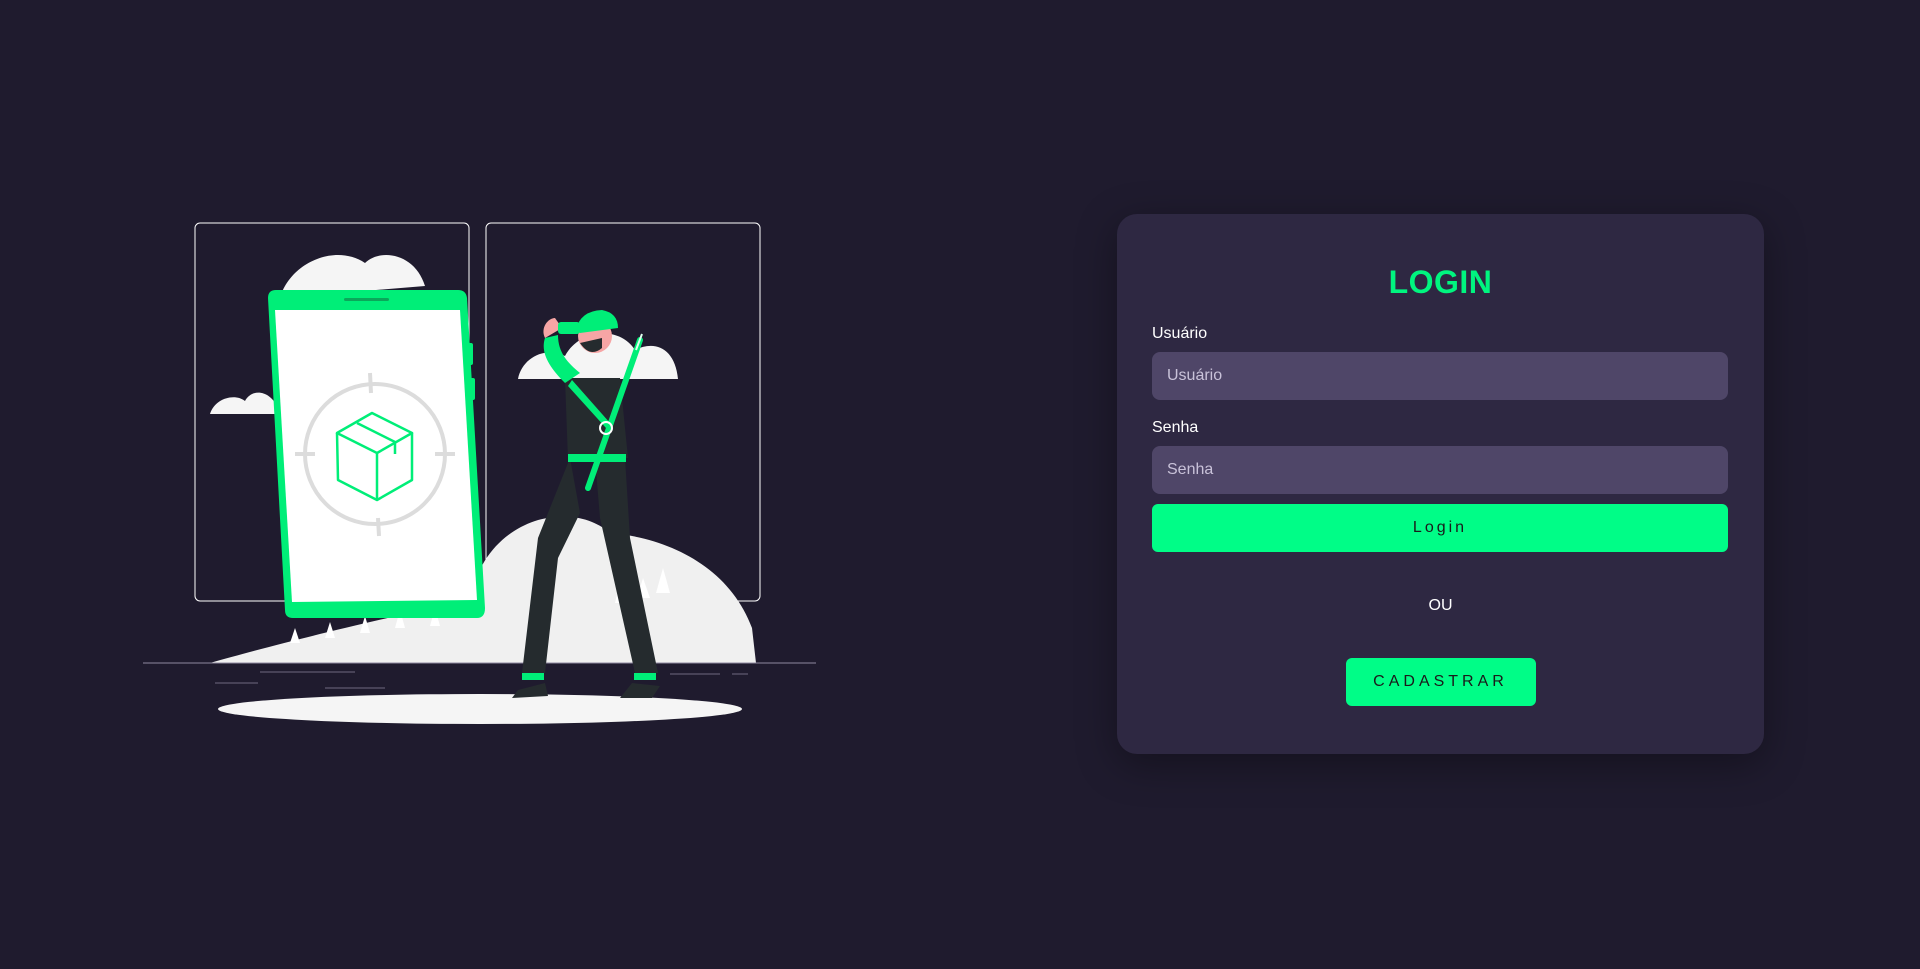 The image size is (1920, 969). What do you see at coordinates (376, 454) in the screenshot?
I see `phone-graphic` at bounding box center [376, 454].